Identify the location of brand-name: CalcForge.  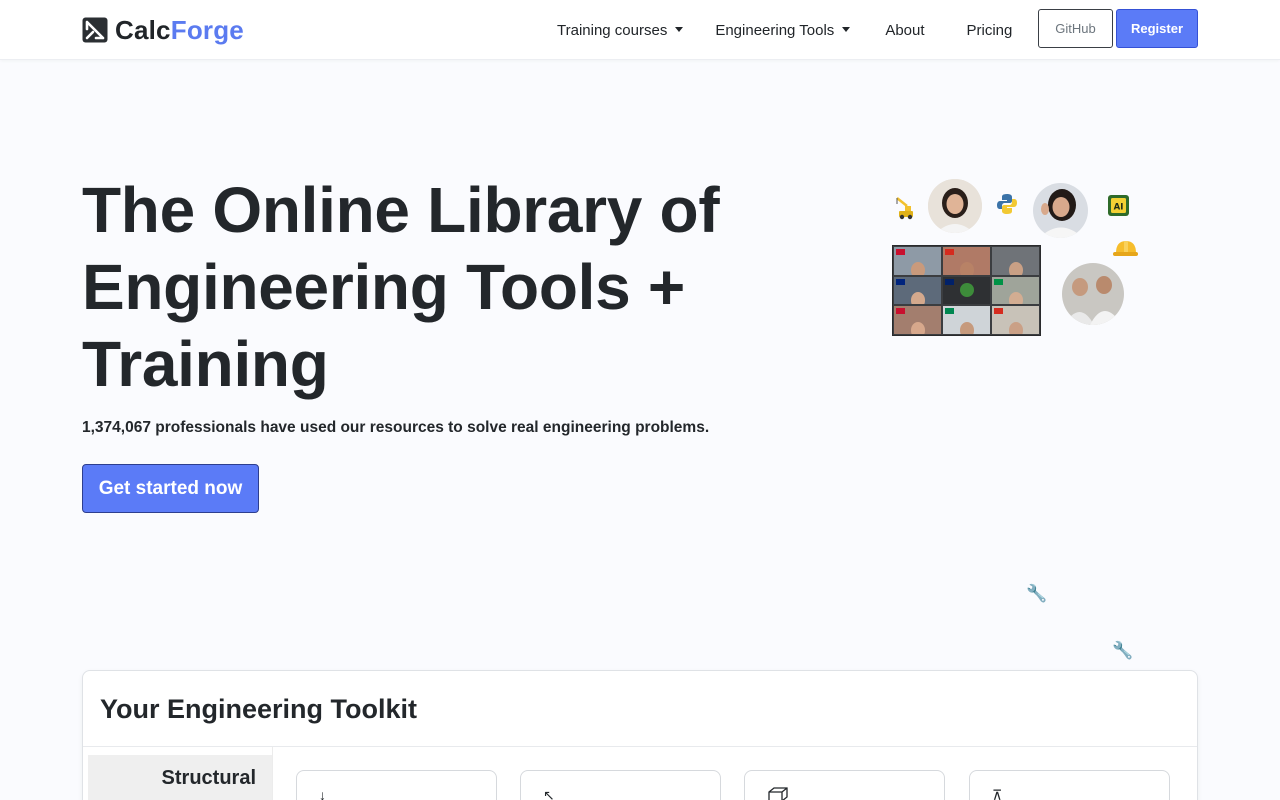
(179, 30).